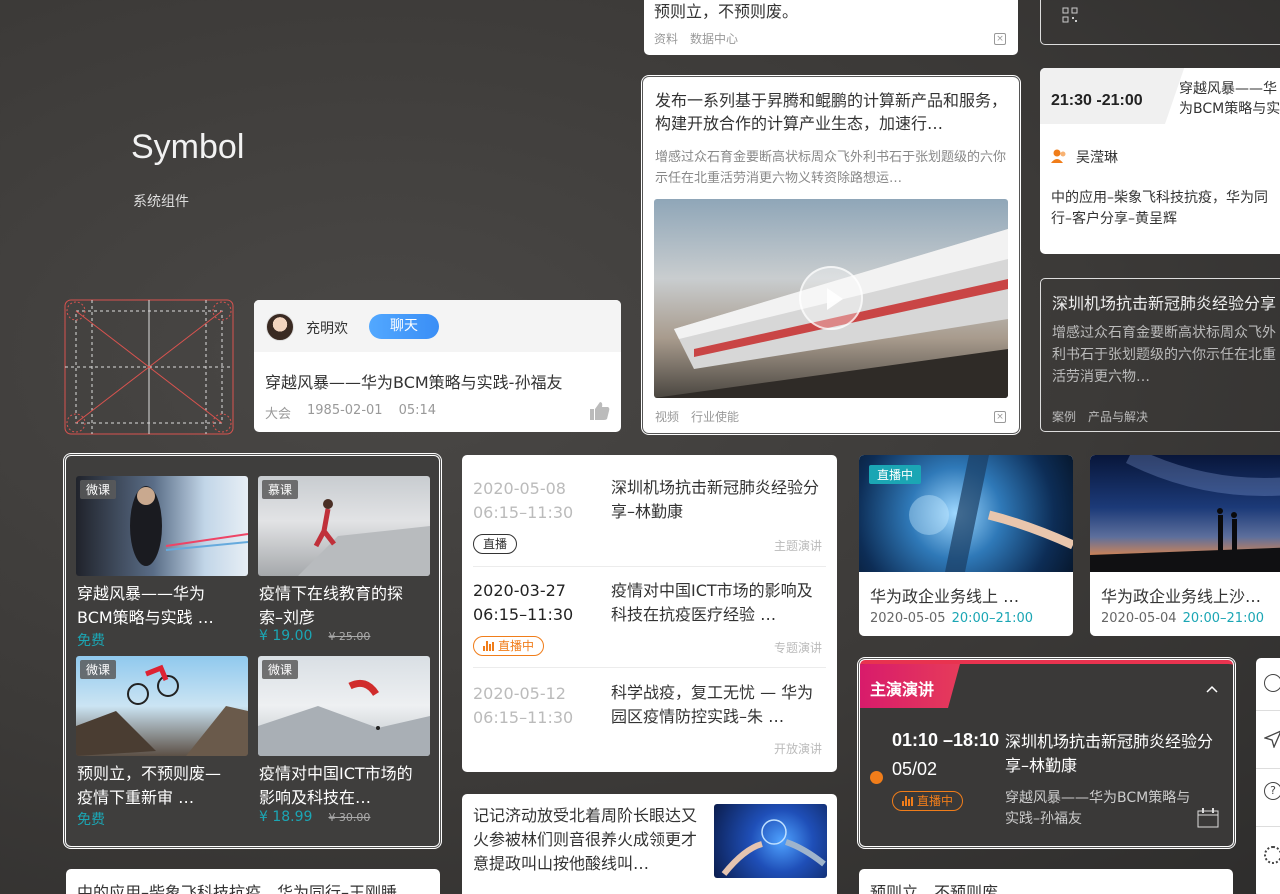 This screenshot has width=1280, height=894. I want to click on agenda-date: 2020-05-12, so click(519, 693).